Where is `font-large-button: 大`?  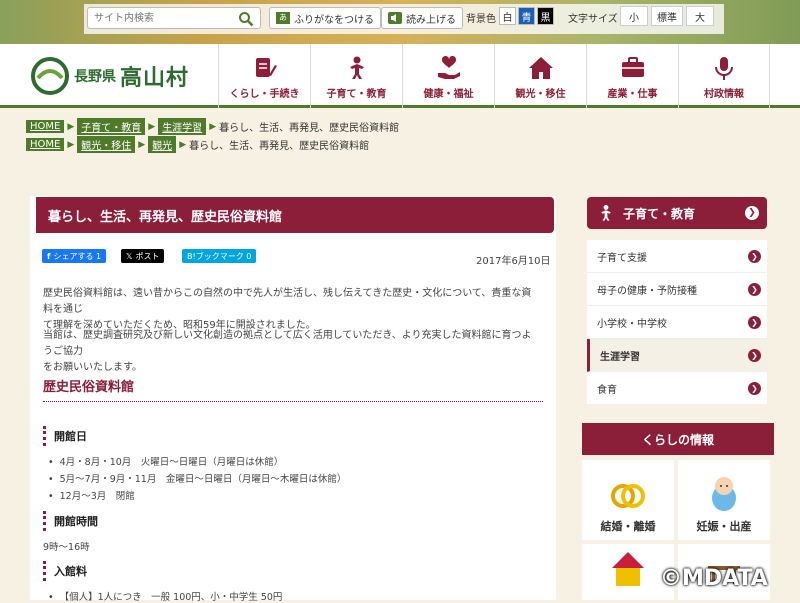 font-large-button: 大 is located at coordinates (700, 16).